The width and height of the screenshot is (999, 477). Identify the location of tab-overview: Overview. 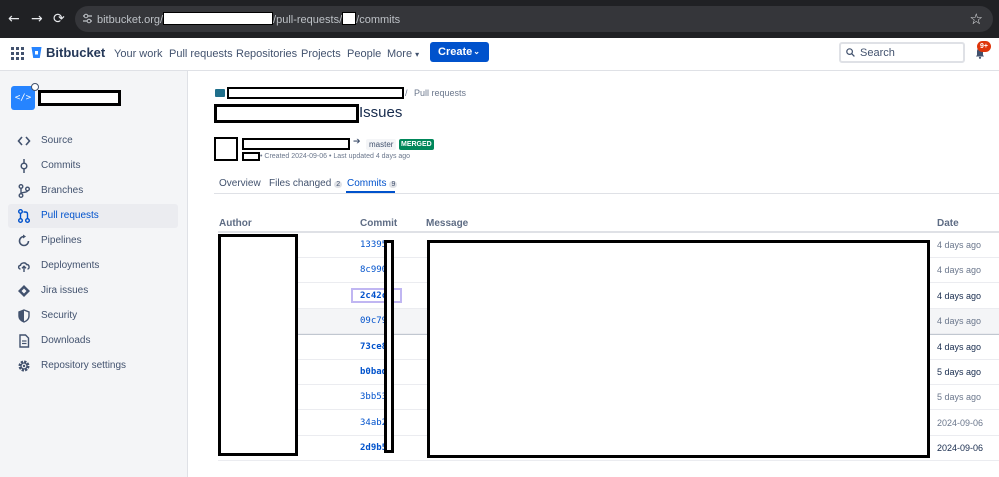
(240, 183).